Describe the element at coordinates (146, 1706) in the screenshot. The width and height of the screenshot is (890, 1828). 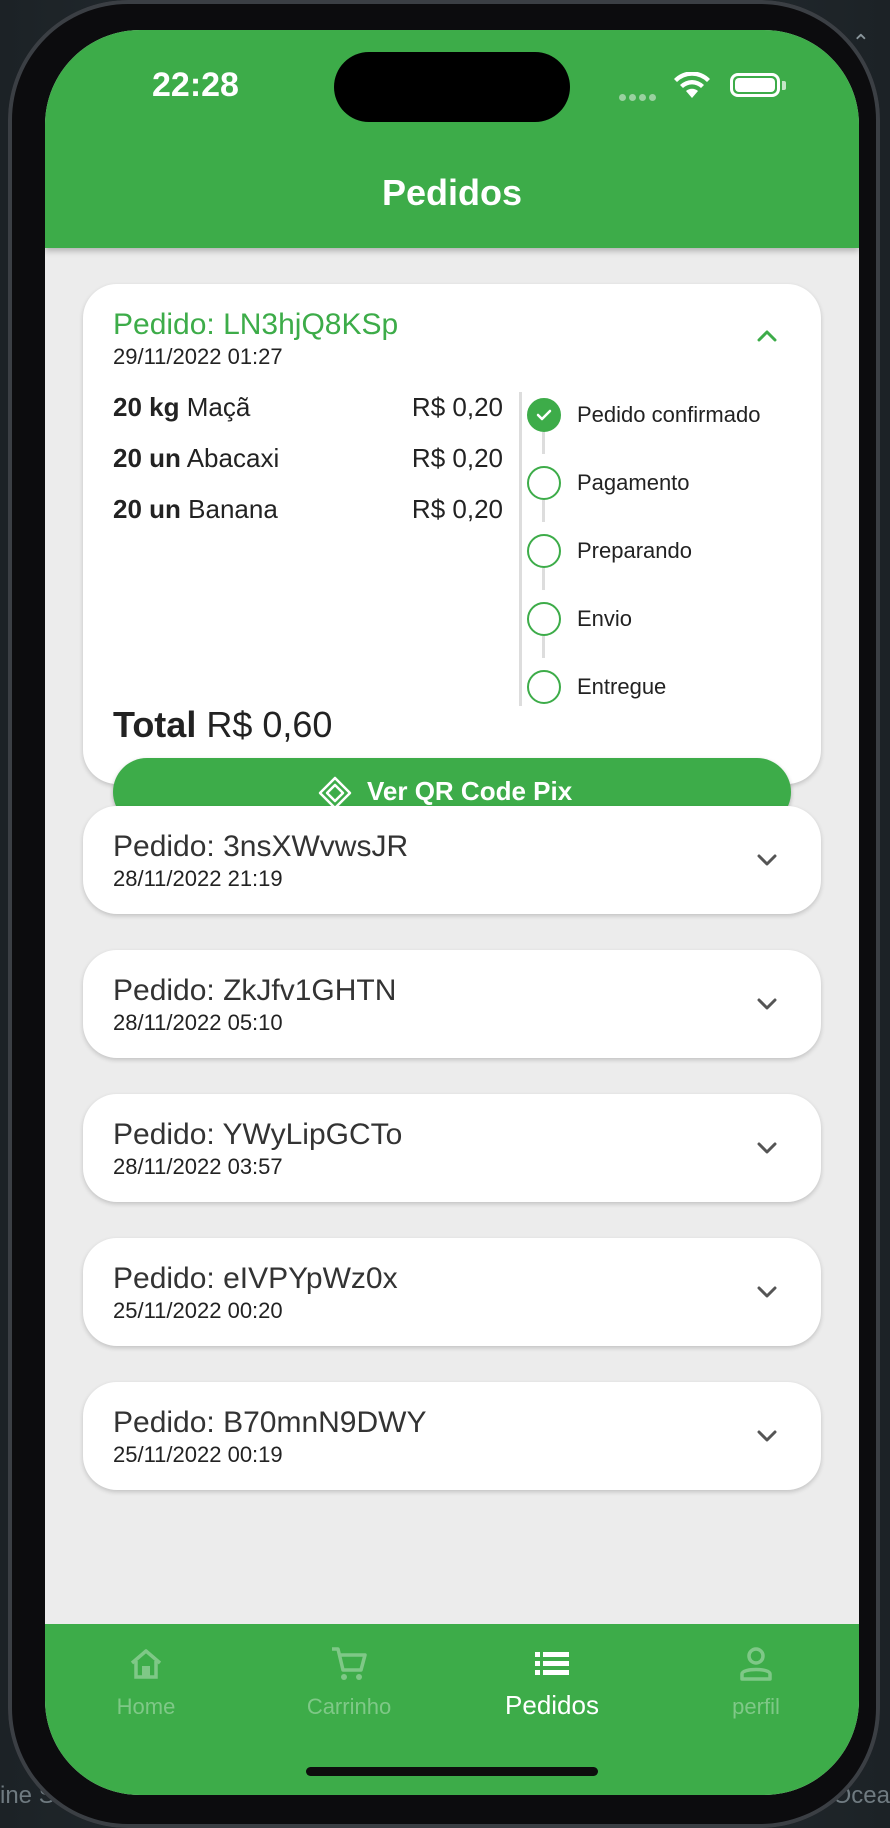
I see `nav-label: Home` at that location.